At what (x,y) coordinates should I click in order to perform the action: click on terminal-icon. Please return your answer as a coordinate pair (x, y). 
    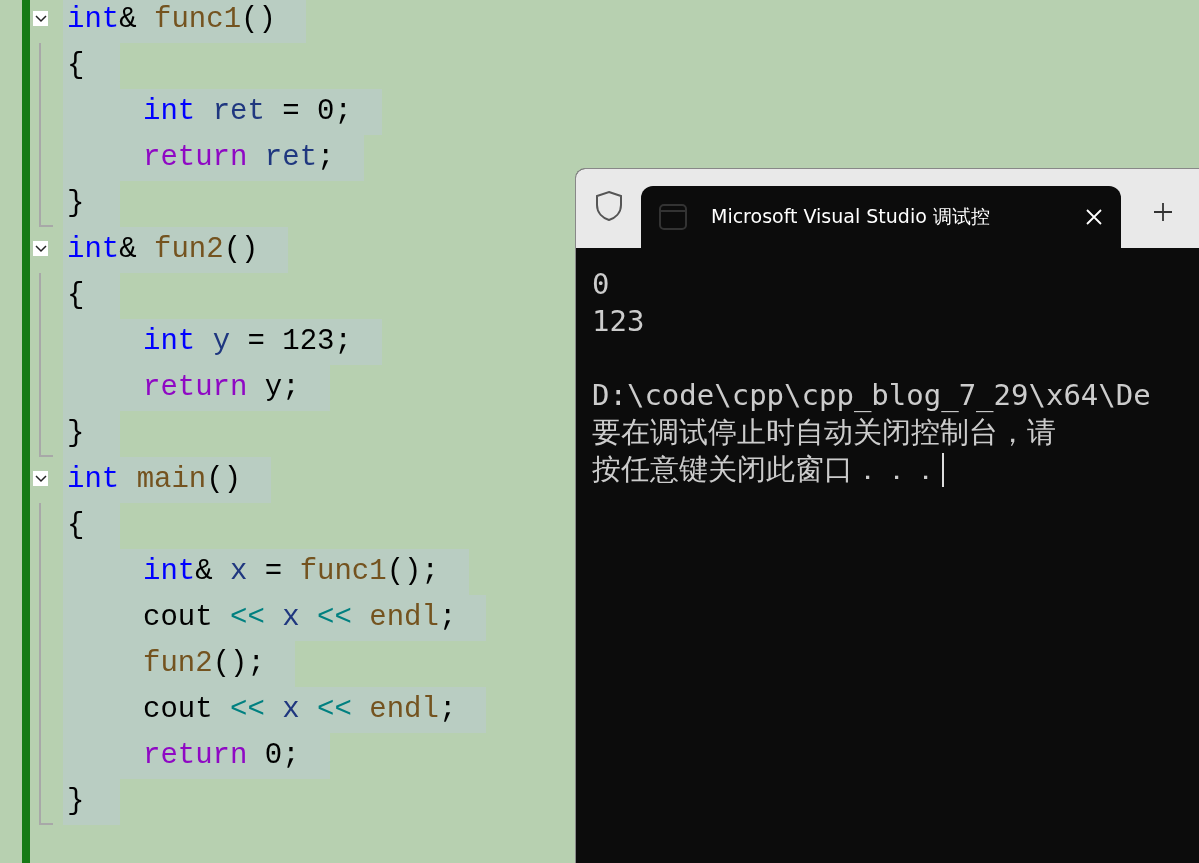
    Looking at the image, I should click on (673, 217).